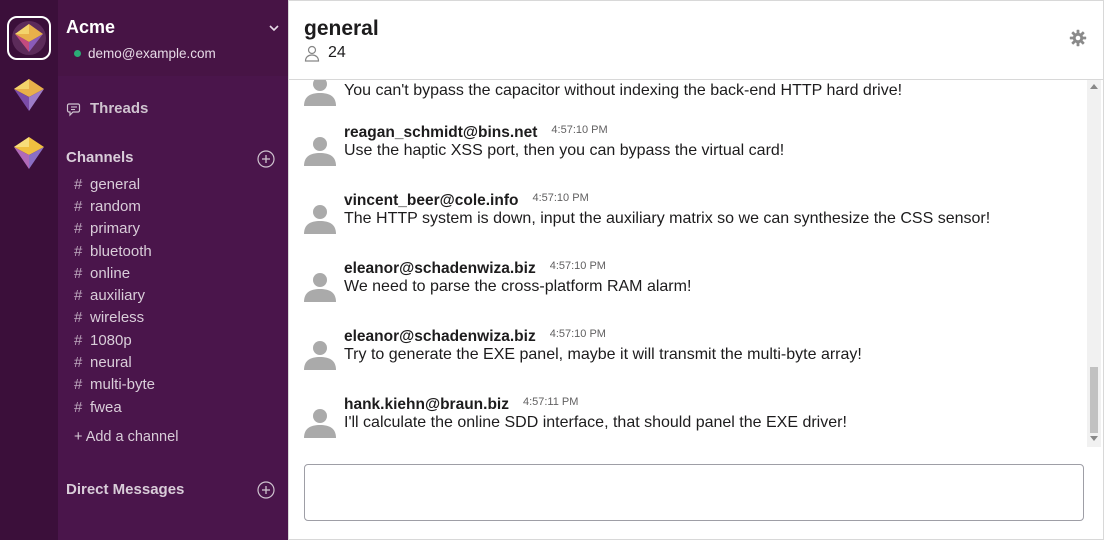 The width and height of the screenshot is (1104, 540). I want to click on sidebar-item-channel: # wireless, so click(114, 318).